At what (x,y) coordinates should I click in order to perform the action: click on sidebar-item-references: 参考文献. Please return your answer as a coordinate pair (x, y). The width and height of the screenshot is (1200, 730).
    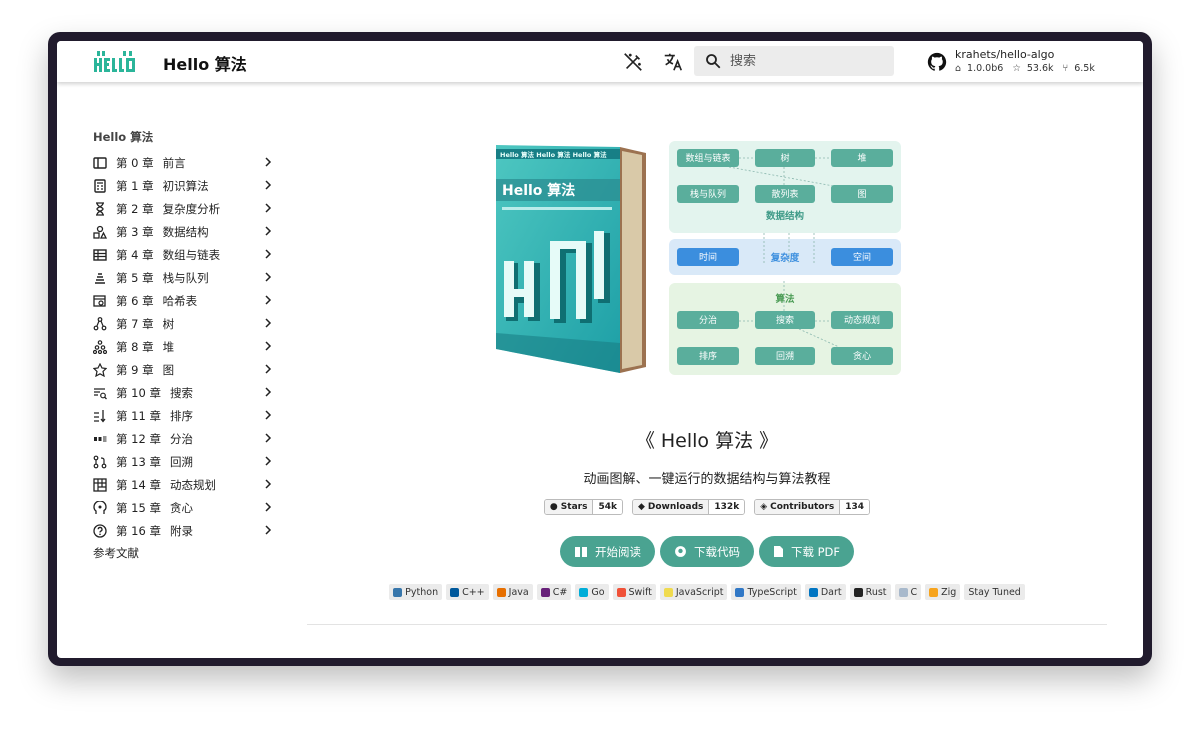
    Looking at the image, I should click on (183, 553).